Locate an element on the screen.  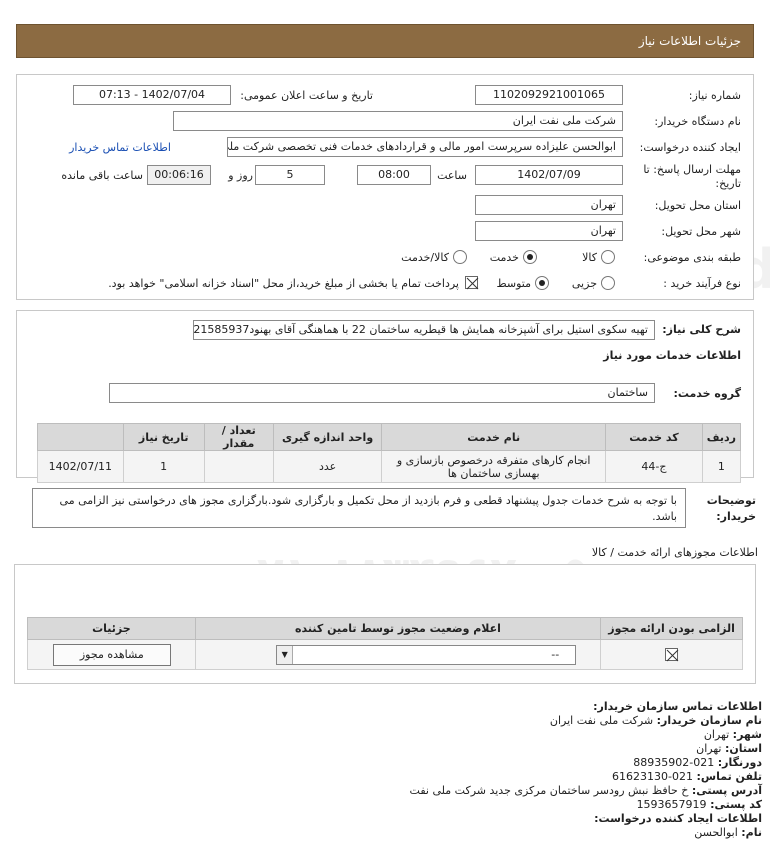
cell-code: ج-44 is located at coordinates (654, 466).